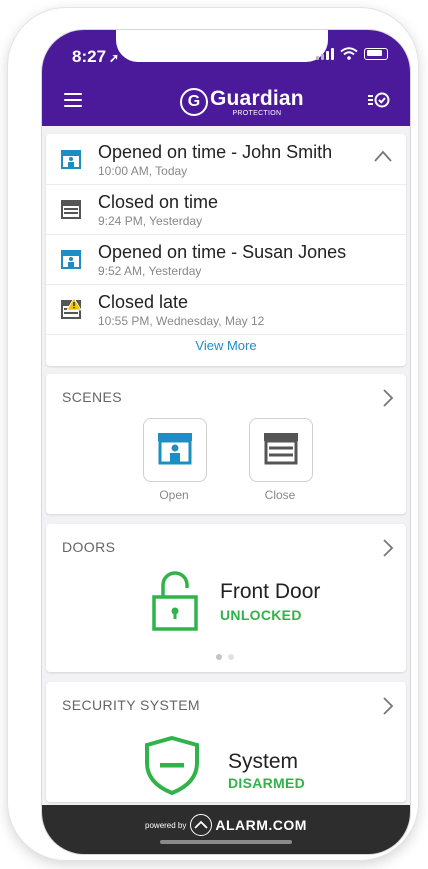 The image size is (428, 869). Describe the element at coordinates (73, 100) in the screenshot. I see `hamburger-menu-icon` at that location.